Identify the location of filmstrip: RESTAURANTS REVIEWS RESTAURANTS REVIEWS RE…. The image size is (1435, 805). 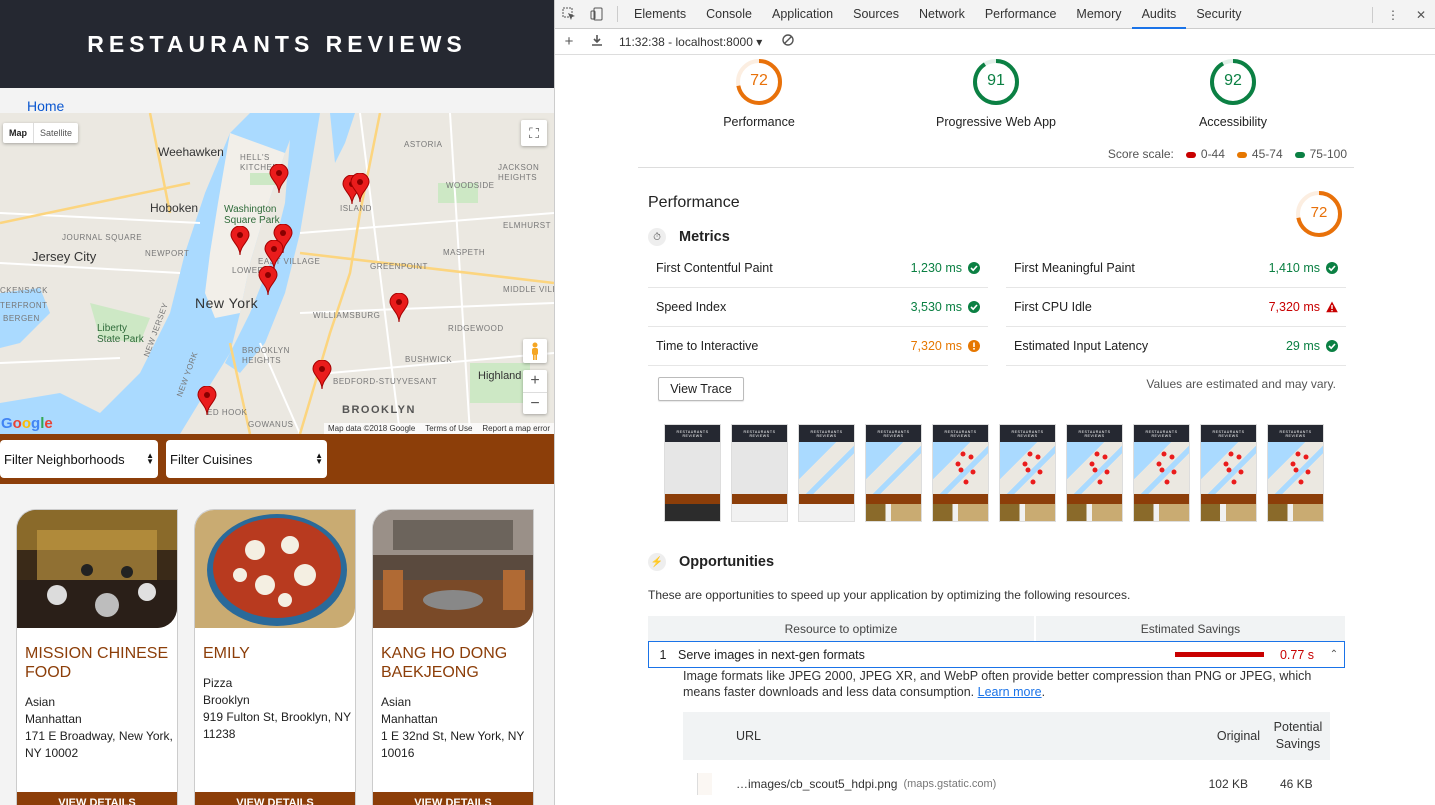
(994, 473).